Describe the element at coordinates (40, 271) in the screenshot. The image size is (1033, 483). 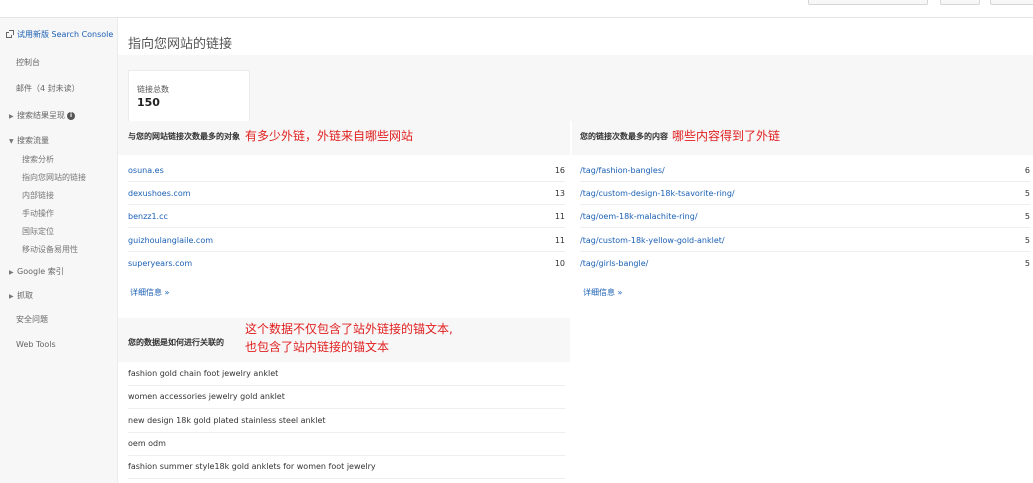
I see `google-index-label: Google 索引` at that location.